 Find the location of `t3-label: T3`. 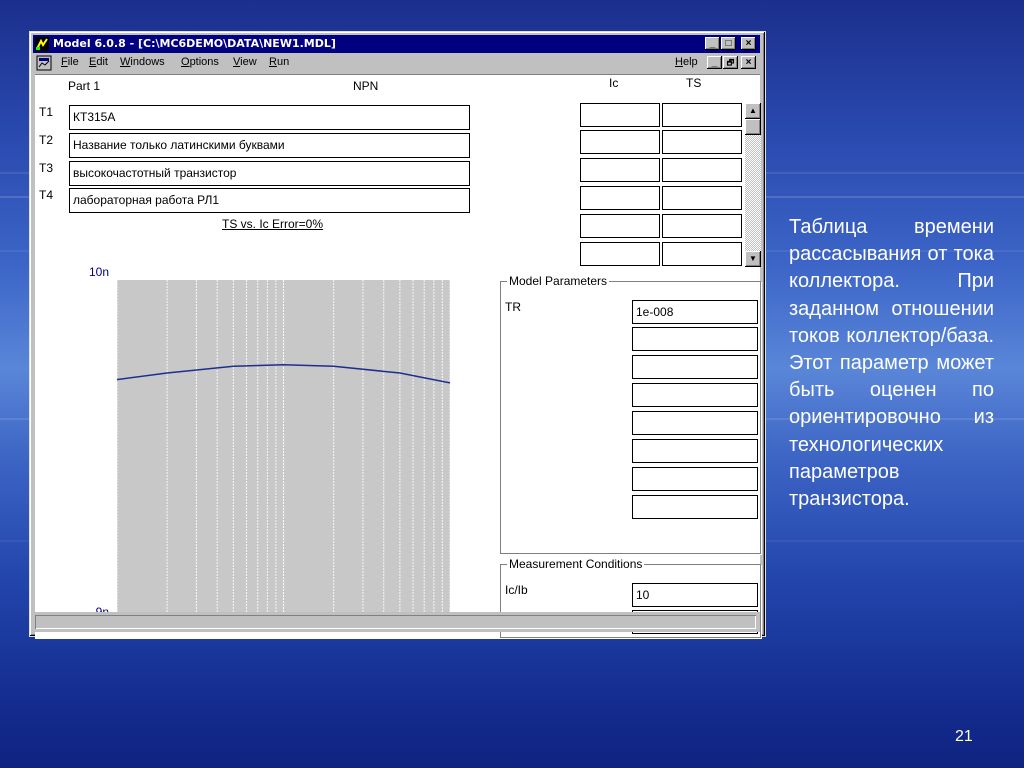

t3-label: T3 is located at coordinates (46, 168).